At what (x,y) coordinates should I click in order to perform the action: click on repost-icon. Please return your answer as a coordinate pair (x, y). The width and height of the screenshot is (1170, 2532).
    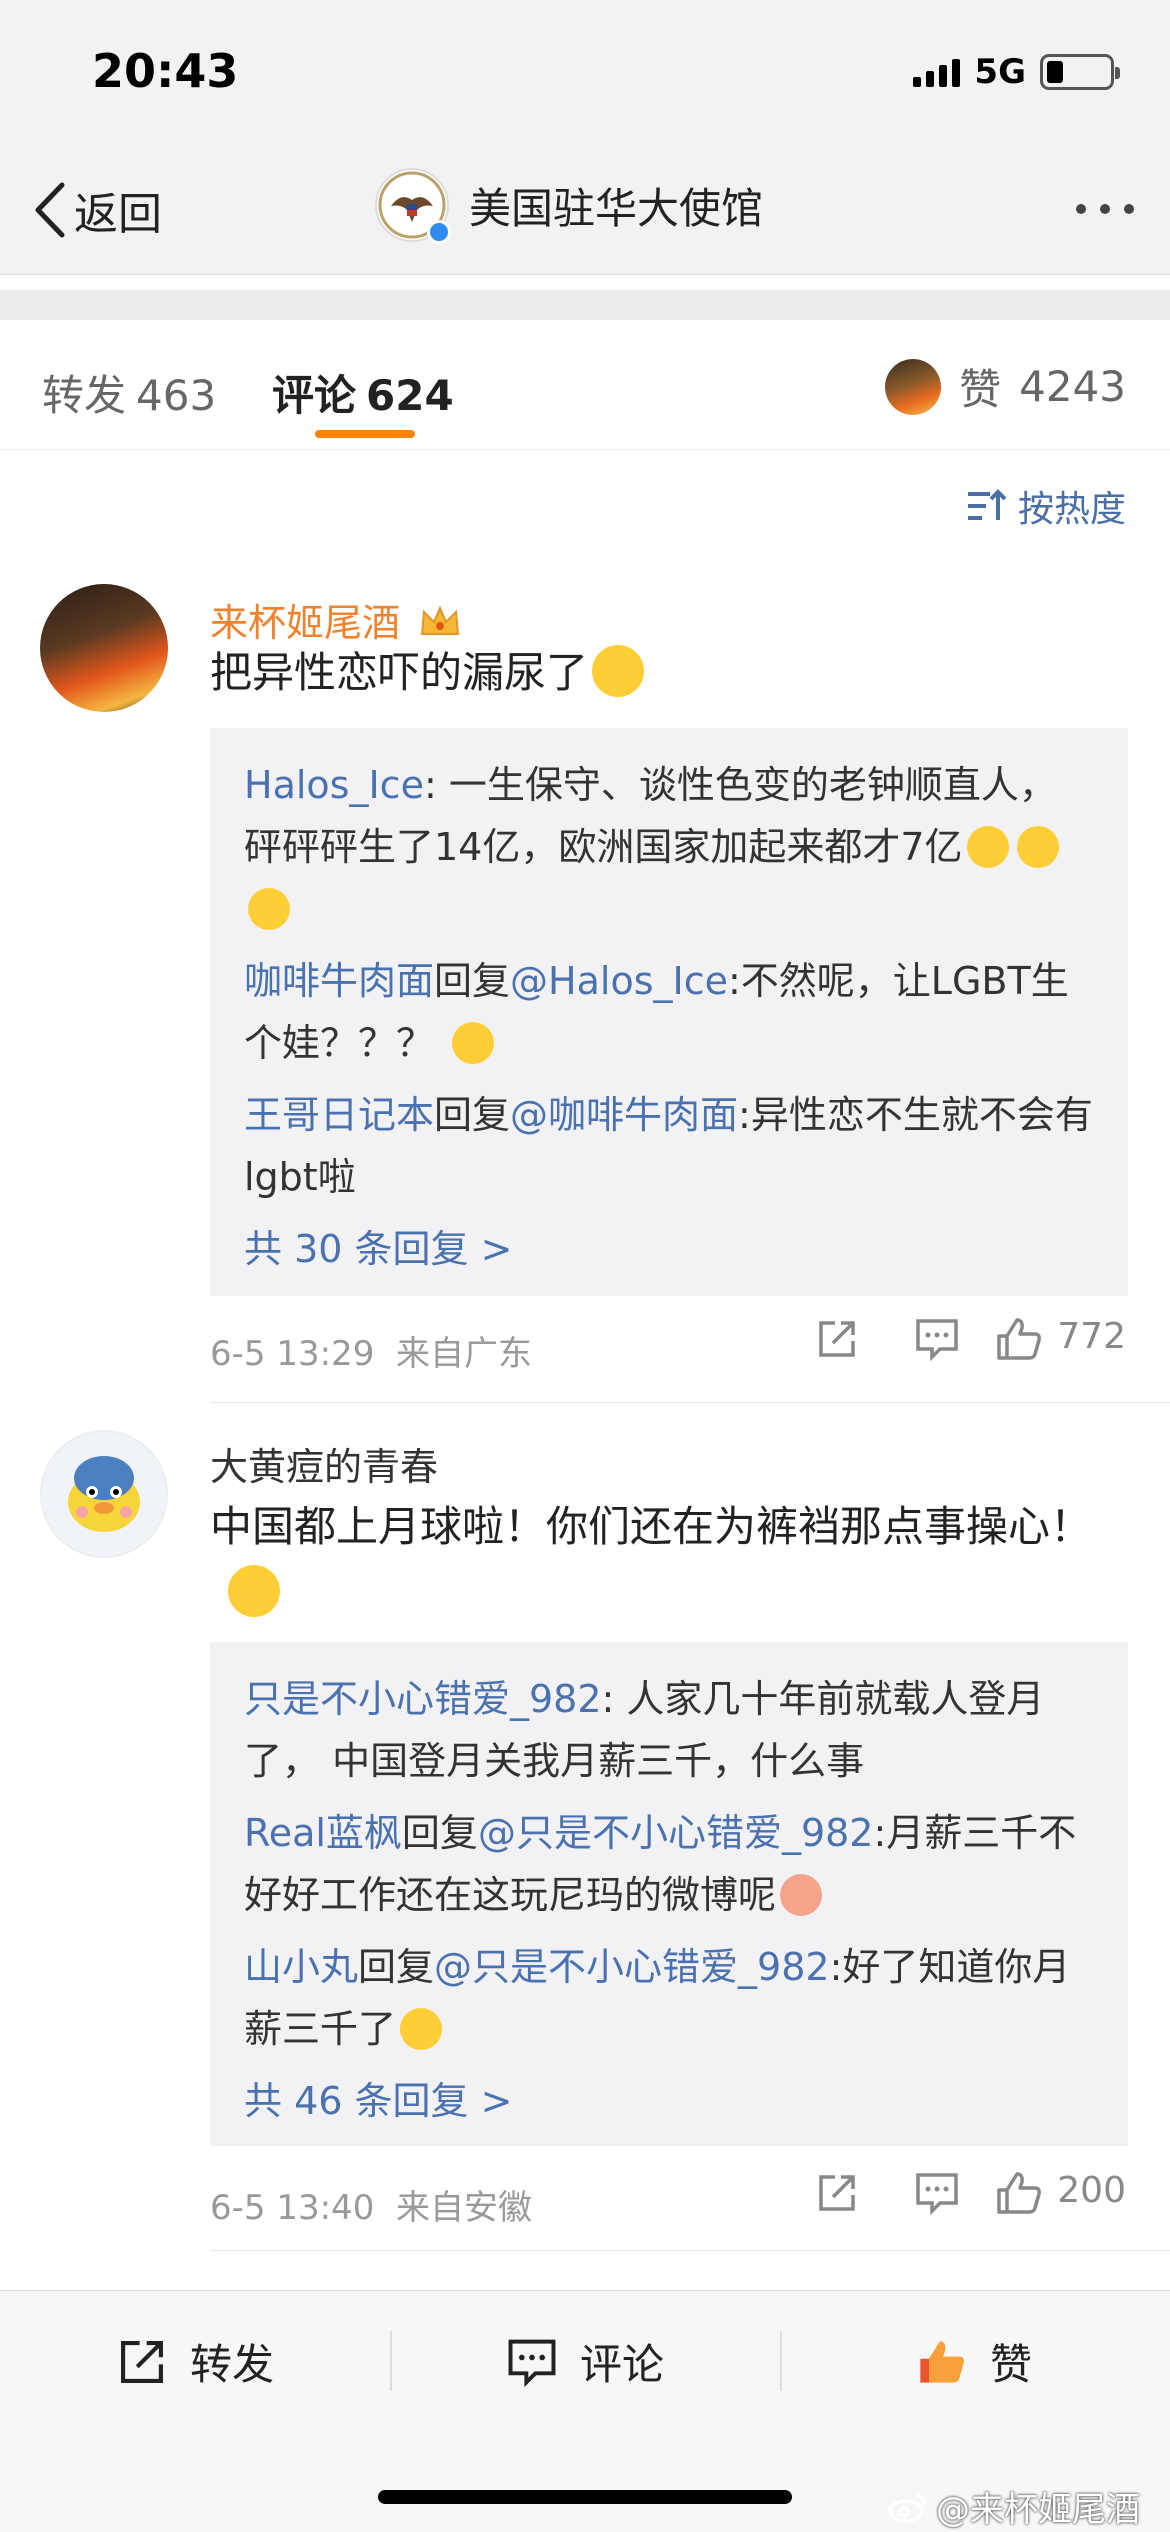
    Looking at the image, I should click on (142, 2361).